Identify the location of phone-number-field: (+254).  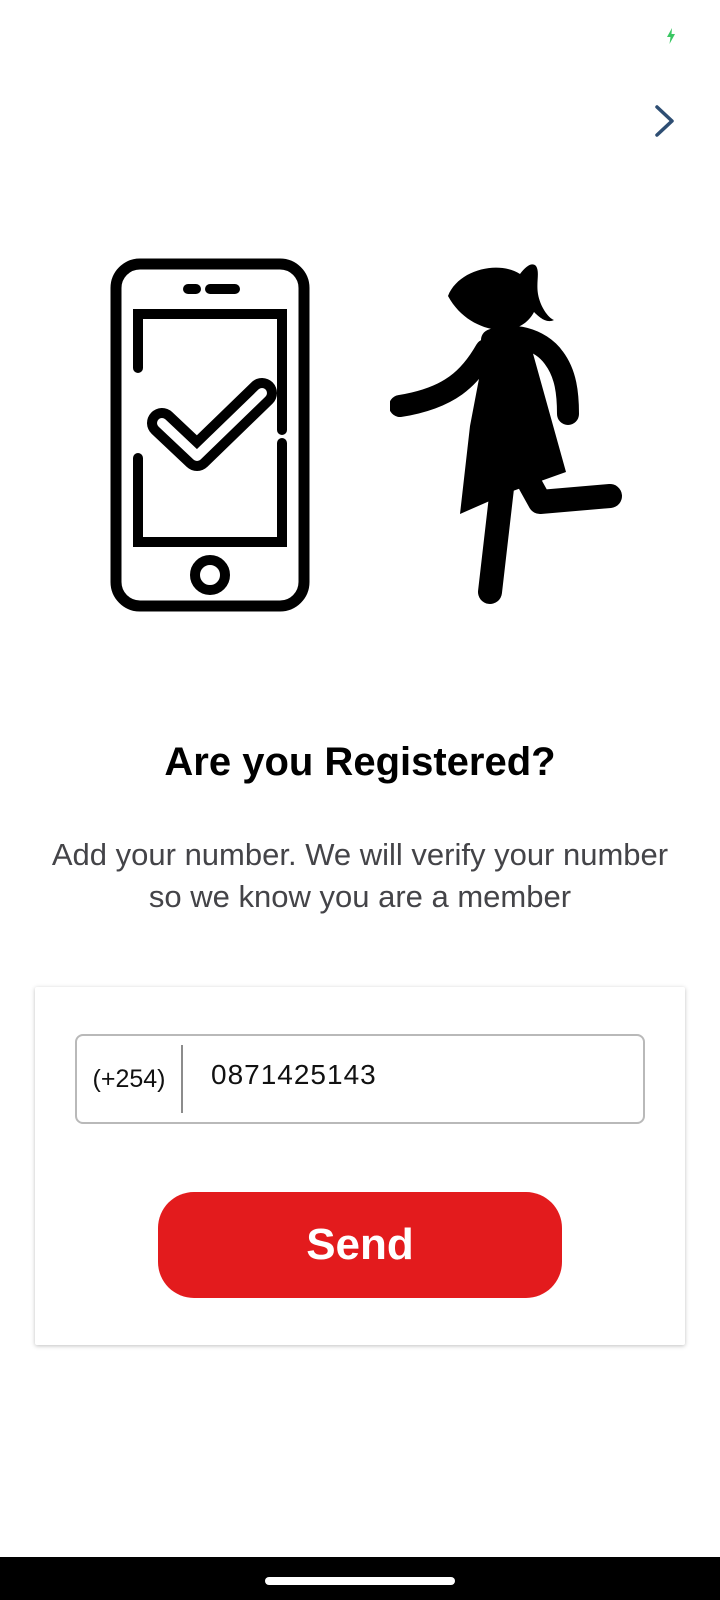
(360, 1079).